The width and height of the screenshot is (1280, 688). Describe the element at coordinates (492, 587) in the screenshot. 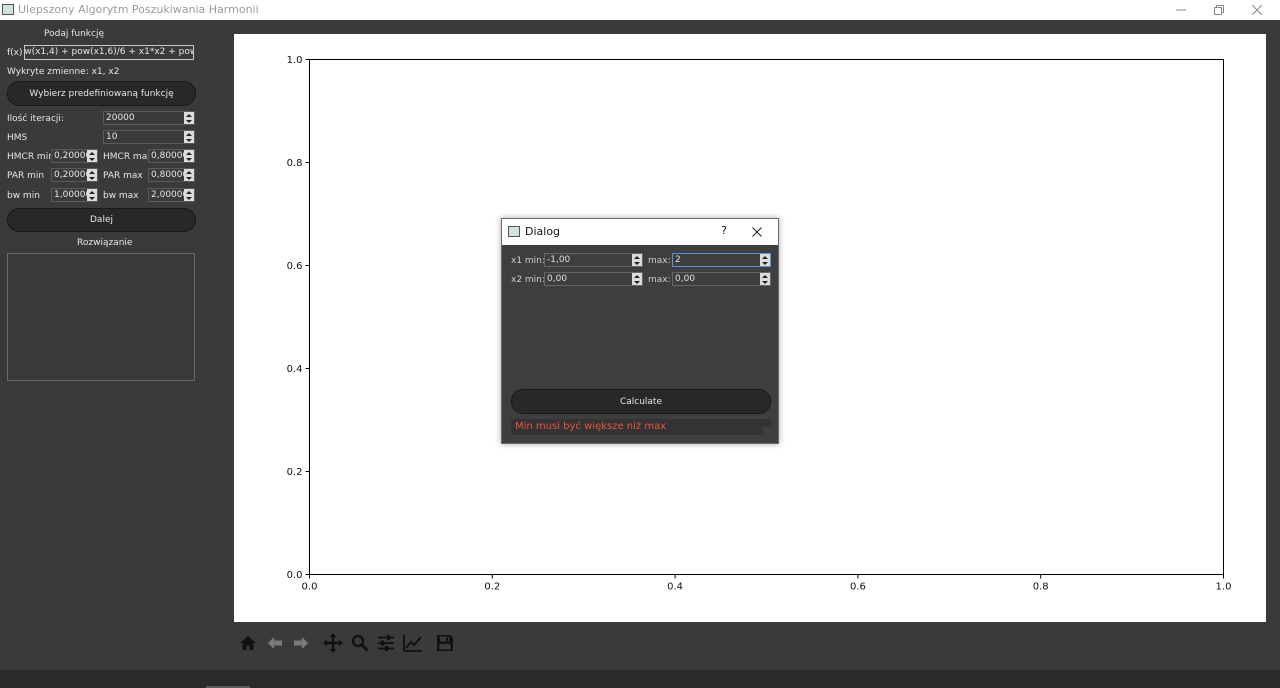

I see `x-tick-label: 0.2` at that location.